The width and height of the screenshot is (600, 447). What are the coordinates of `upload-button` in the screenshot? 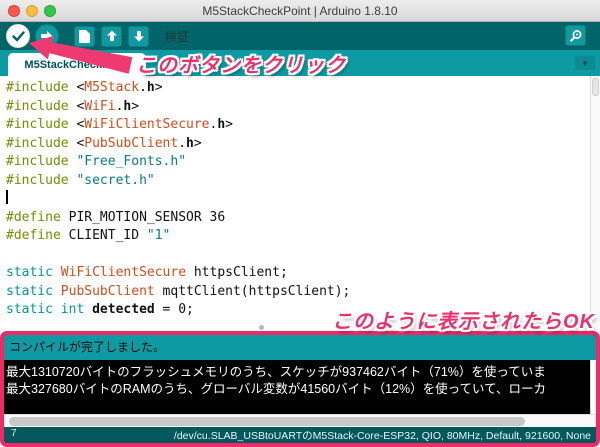 It's located at (47, 36).